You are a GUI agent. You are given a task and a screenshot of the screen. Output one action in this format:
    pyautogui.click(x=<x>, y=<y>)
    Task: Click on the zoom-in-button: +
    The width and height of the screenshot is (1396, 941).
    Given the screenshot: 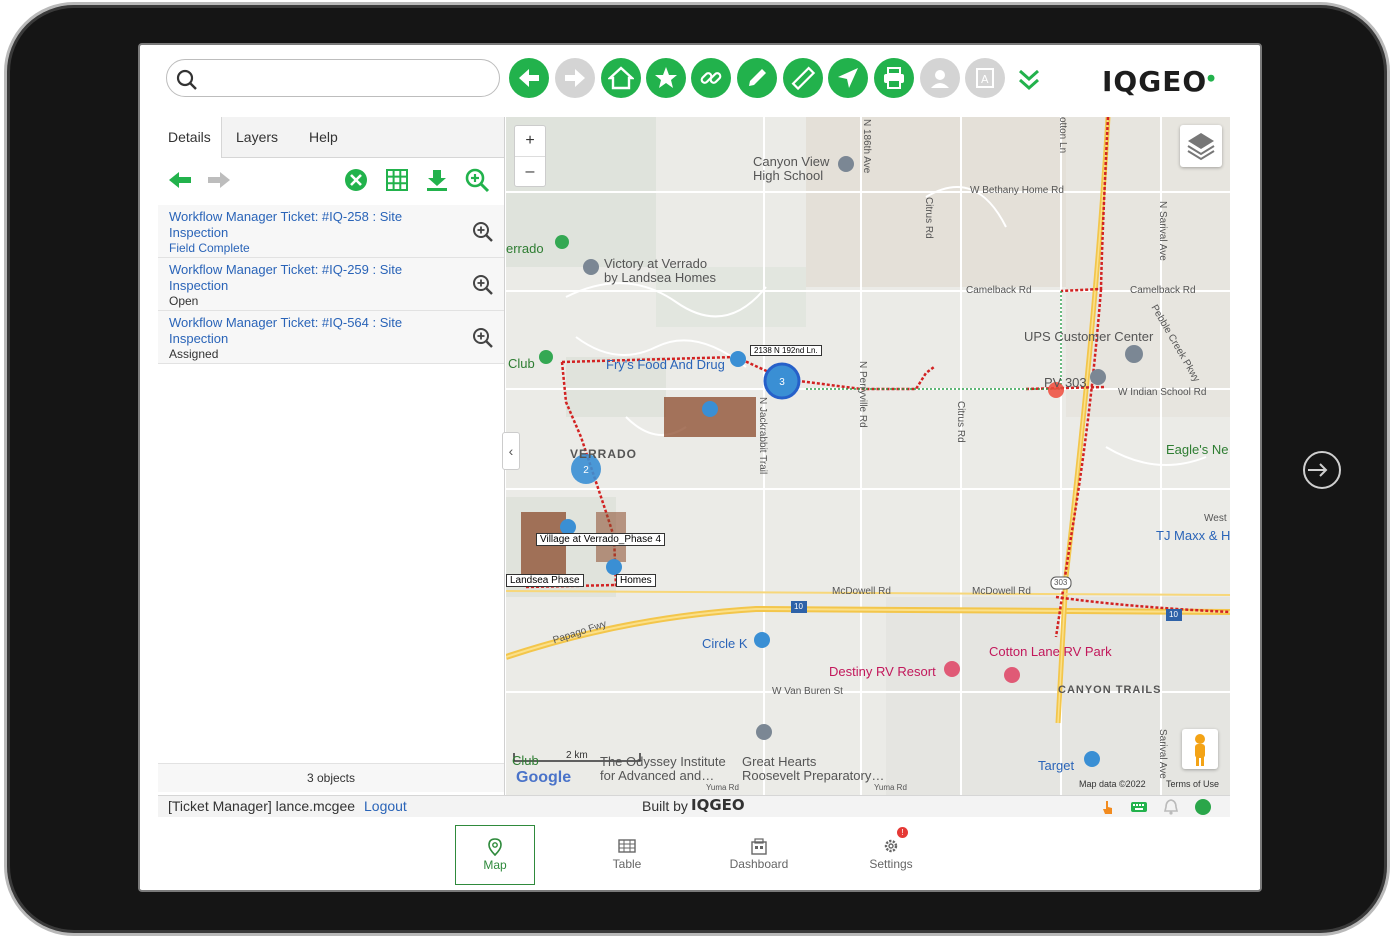 What is the action you would take?
    pyautogui.click(x=530, y=141)
    